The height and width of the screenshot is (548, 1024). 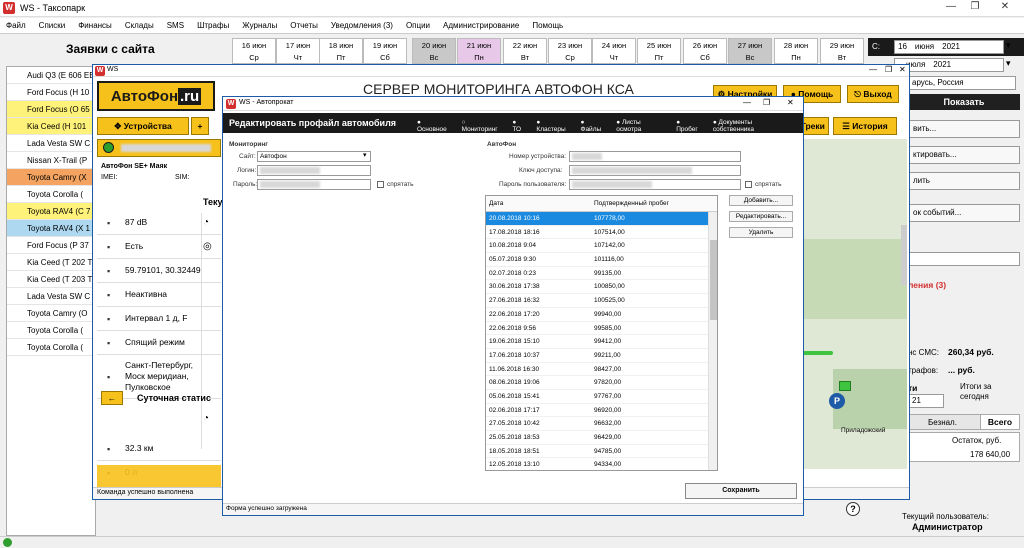 I want to click on table-row: 25.05.2018 18:53 96429,00, so click(x=601, y=438).